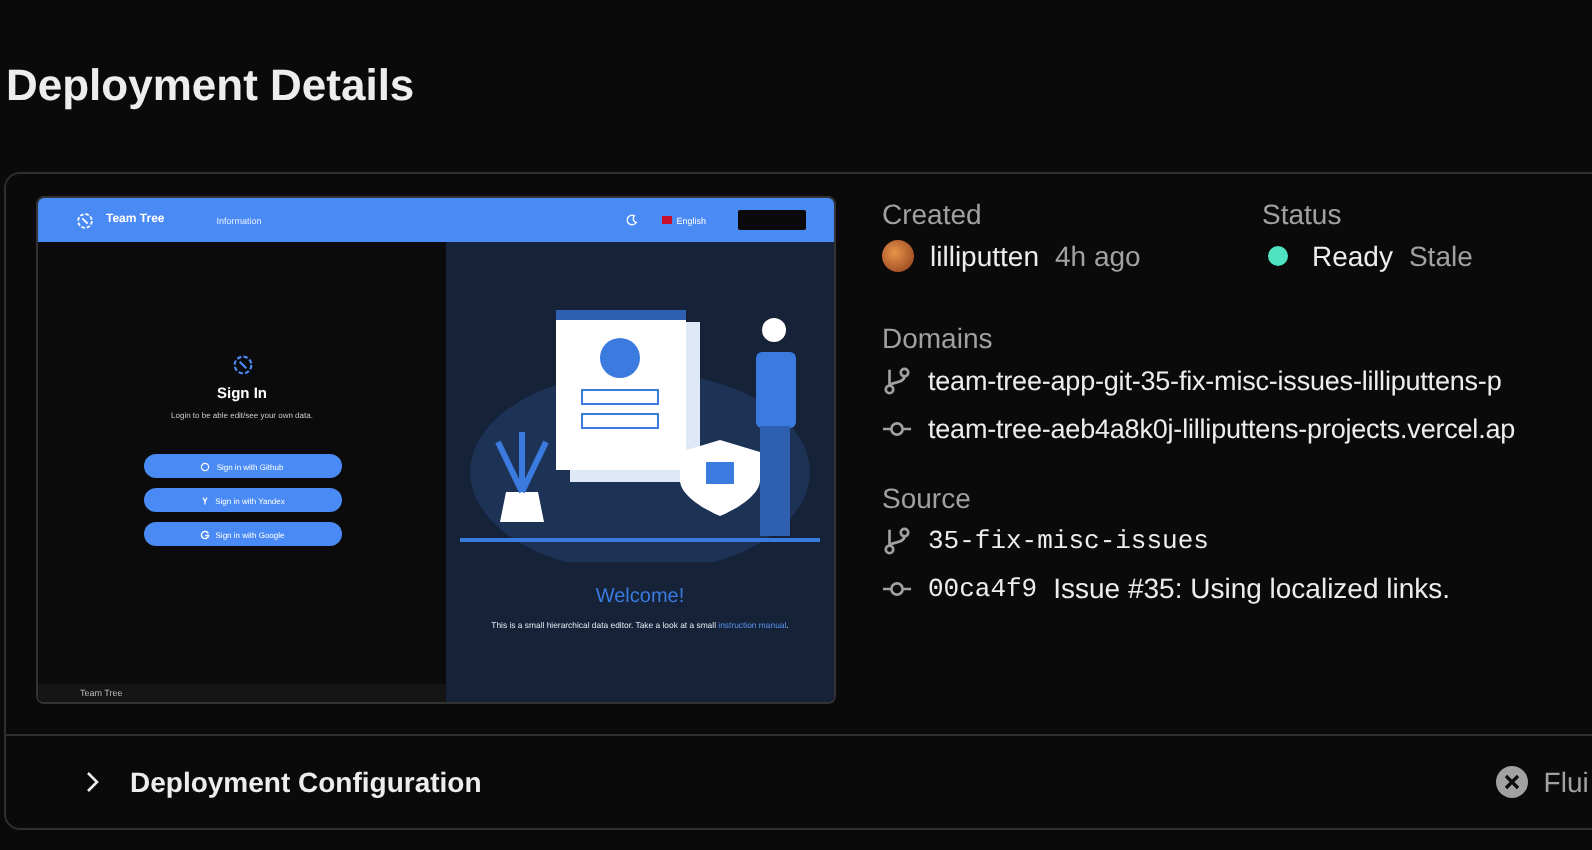  I want to click on avatar, so click(898, 256).